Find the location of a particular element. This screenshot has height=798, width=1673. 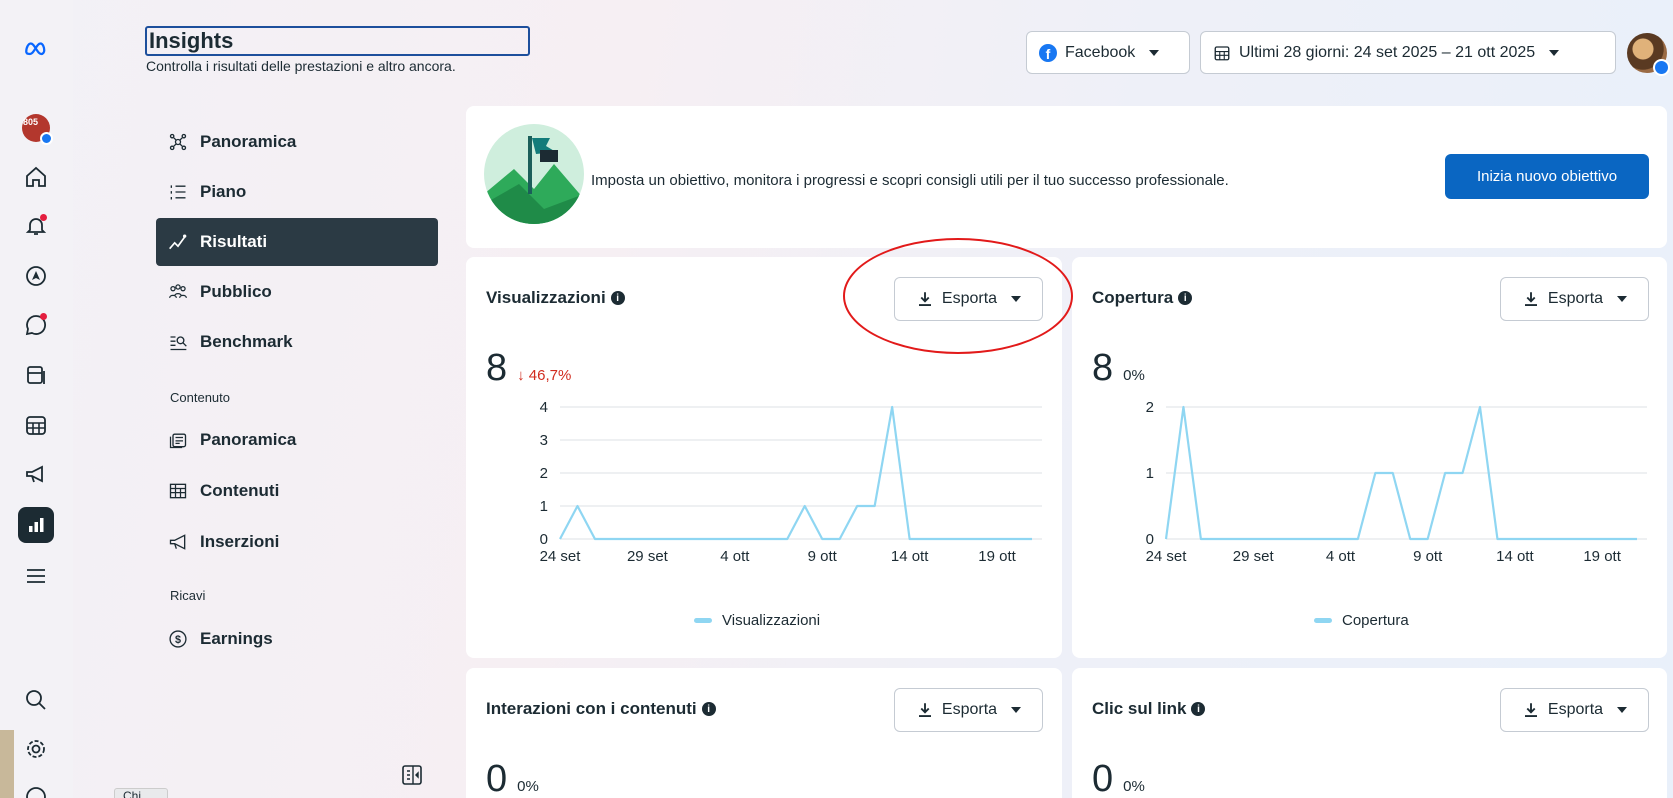

card-title: Clic sul link i is located at coordinates (1149, 709).